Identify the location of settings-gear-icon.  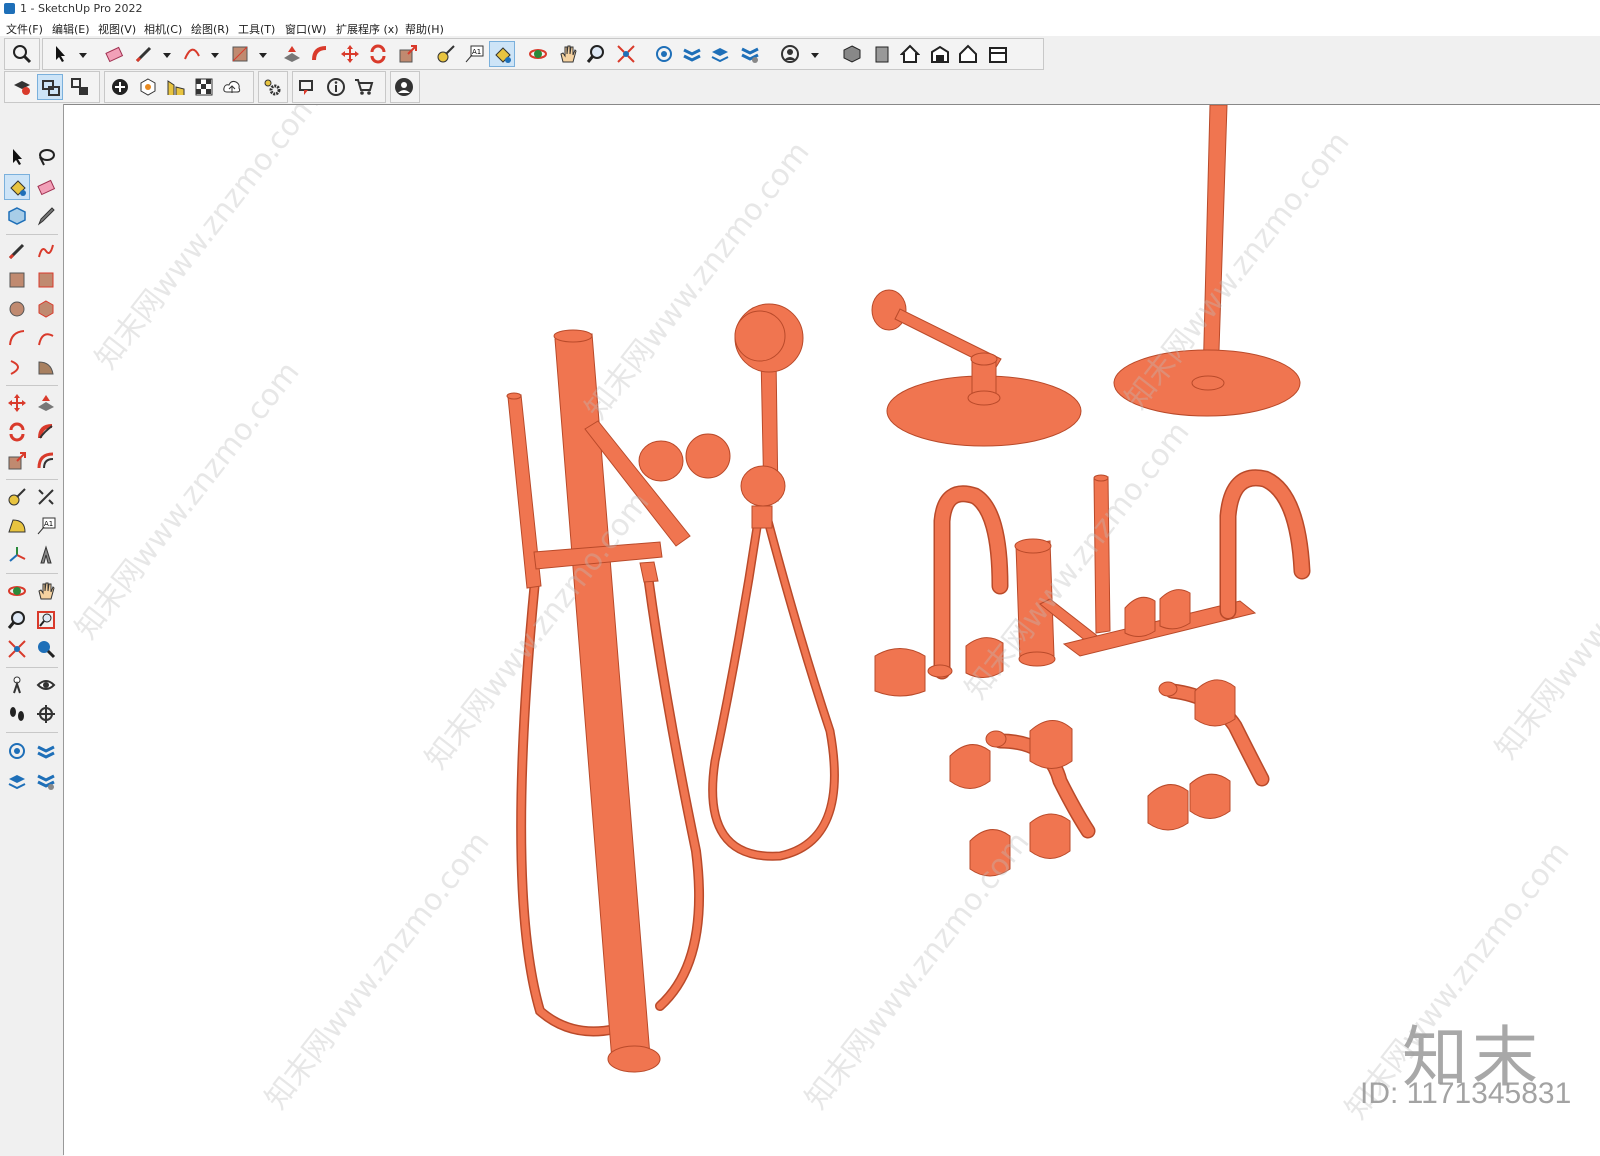
(272, 87).